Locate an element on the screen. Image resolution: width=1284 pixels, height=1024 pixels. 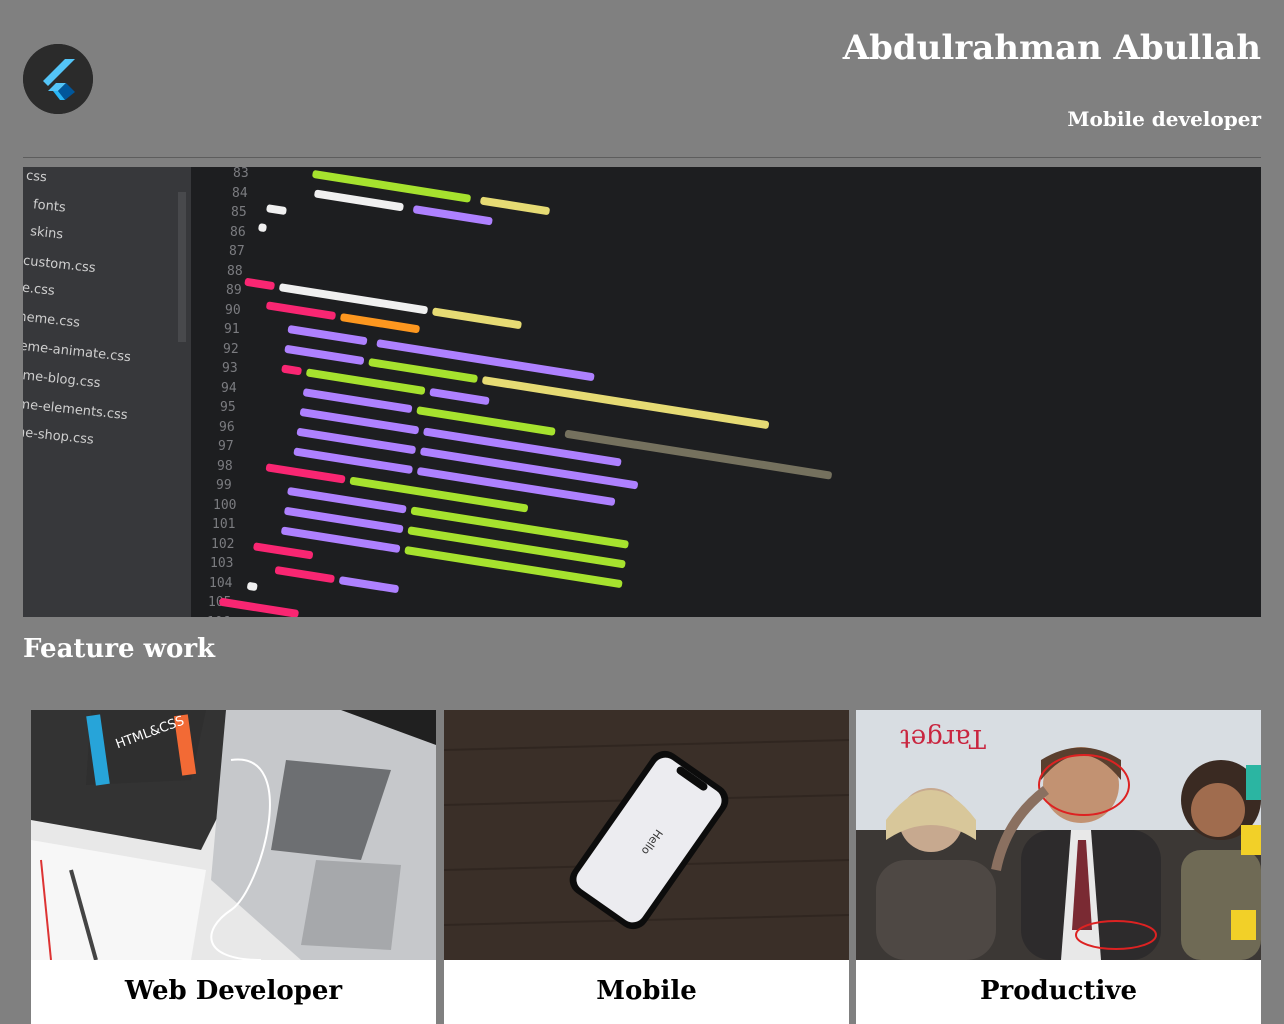
whiteboard-text: Target is located at coordinates (943, 738).